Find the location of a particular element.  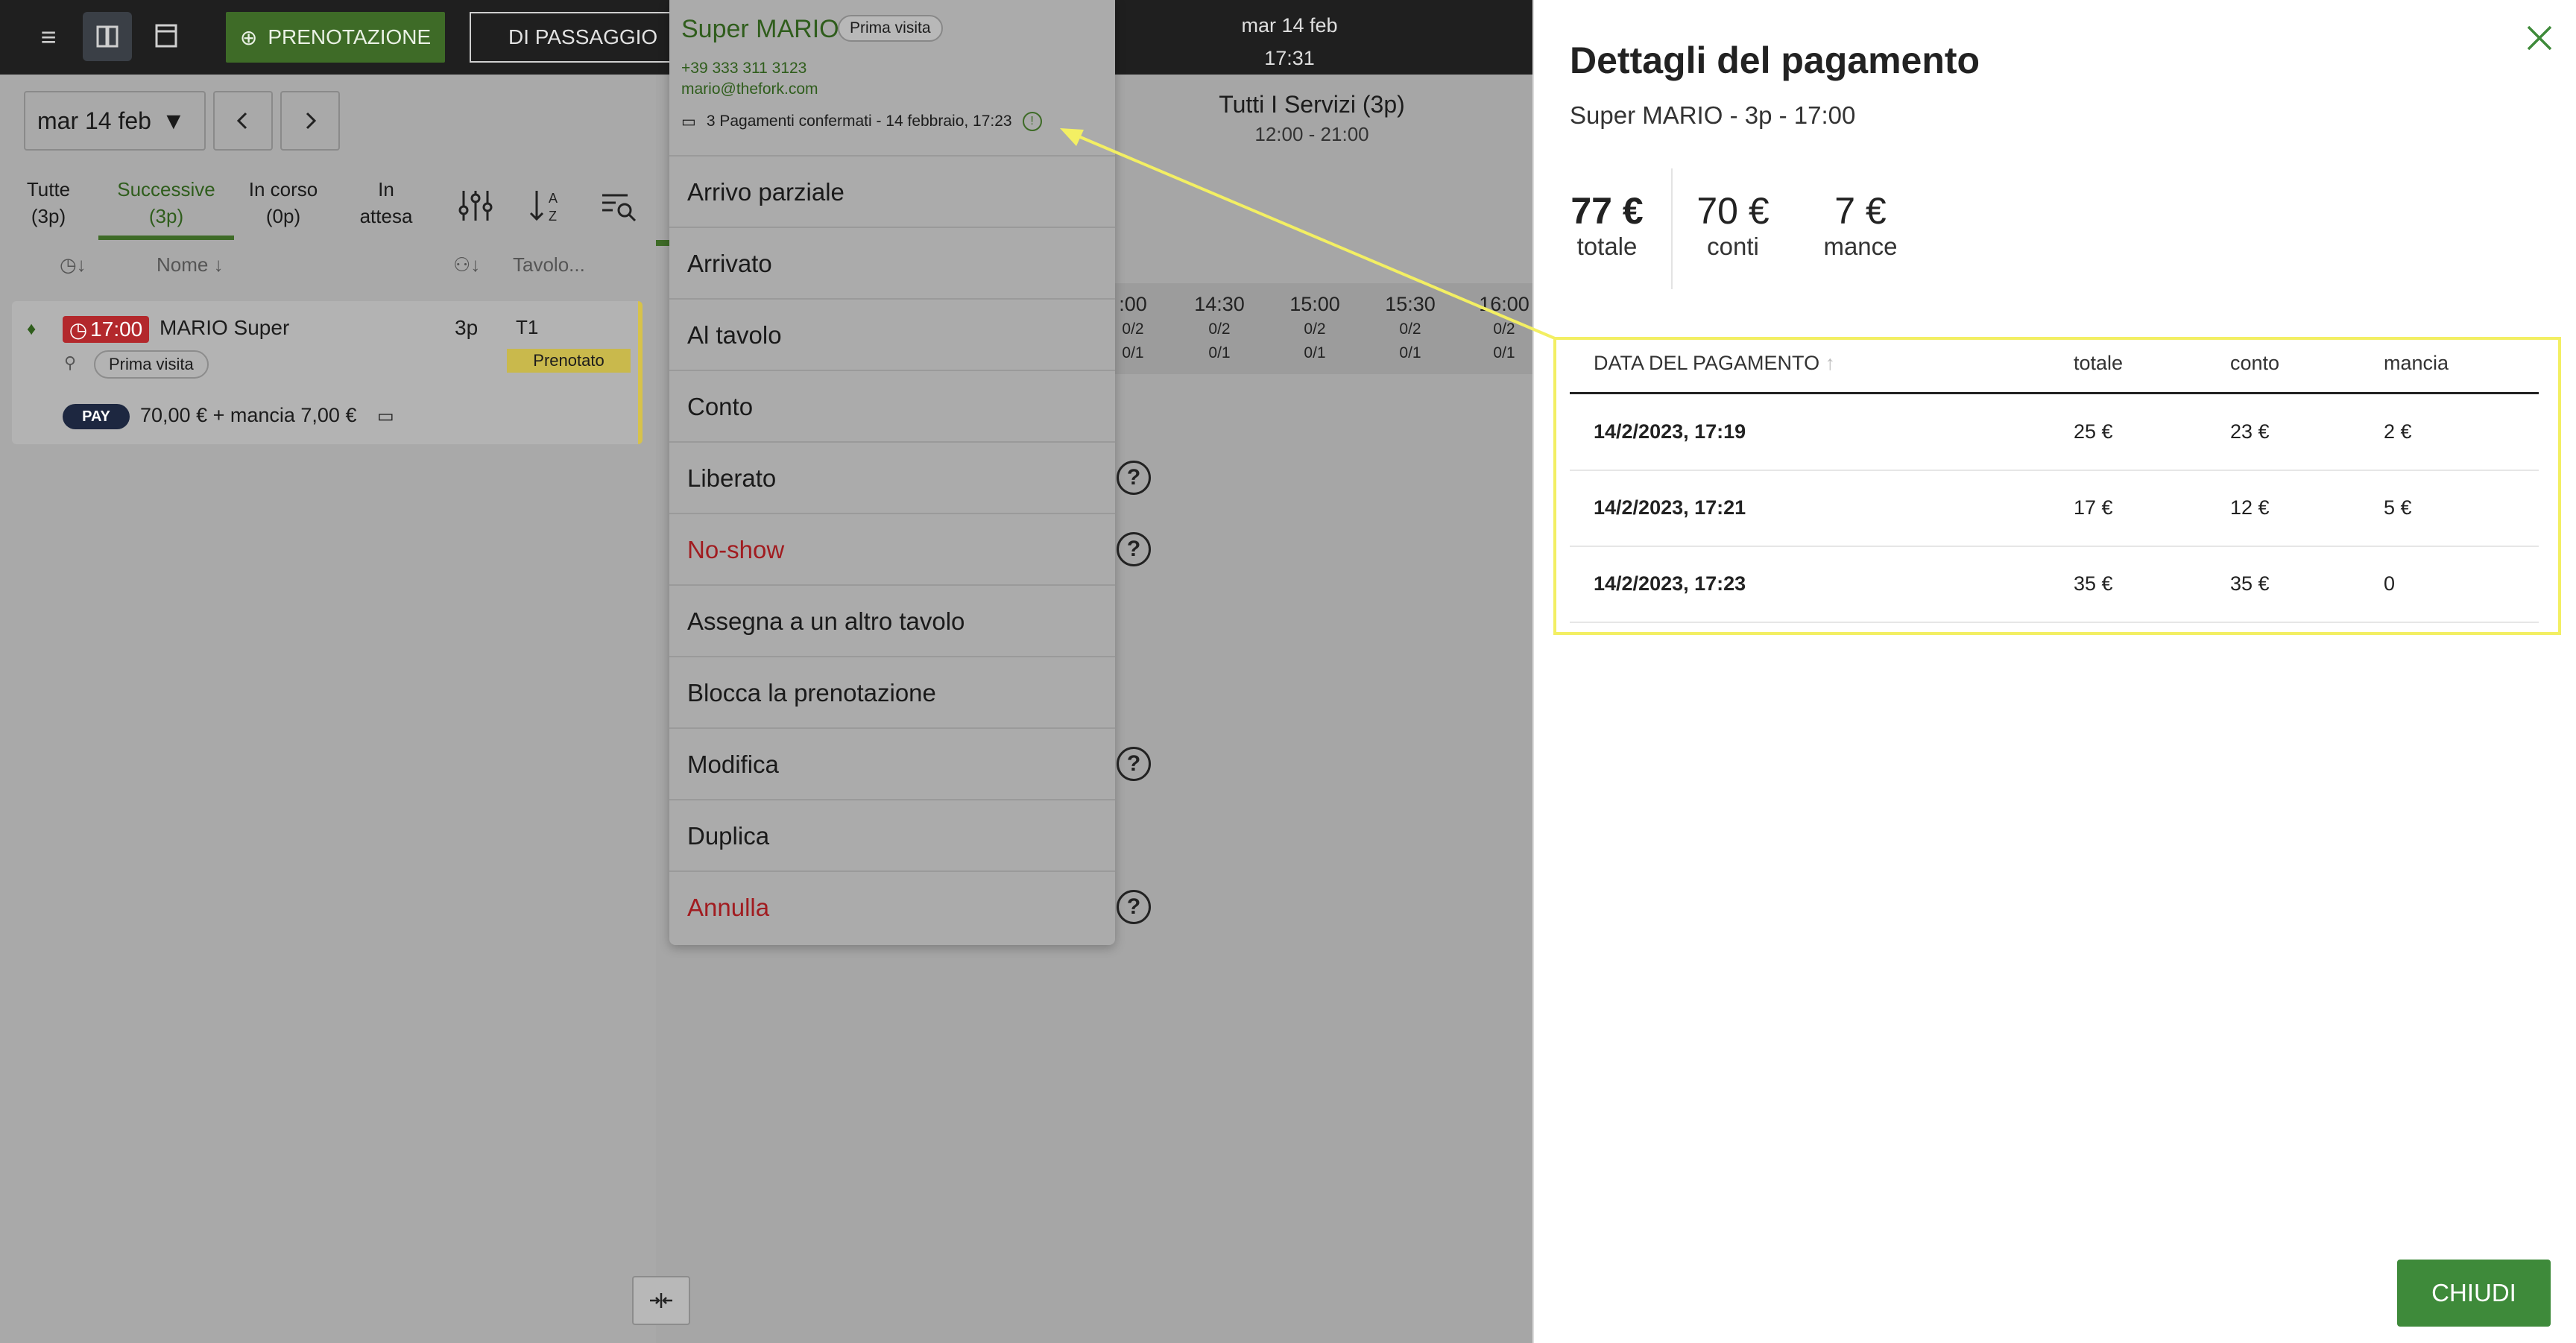

slot-time: 15:30 is located at coordinates (1411, 304).